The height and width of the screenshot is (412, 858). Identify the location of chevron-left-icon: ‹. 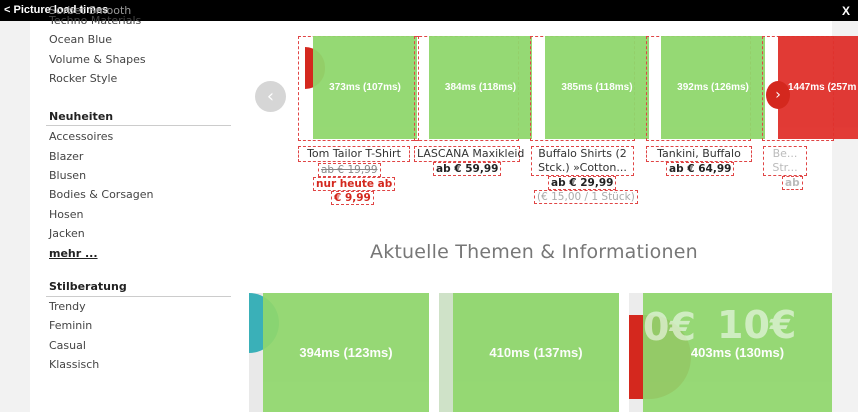
(270, 96).